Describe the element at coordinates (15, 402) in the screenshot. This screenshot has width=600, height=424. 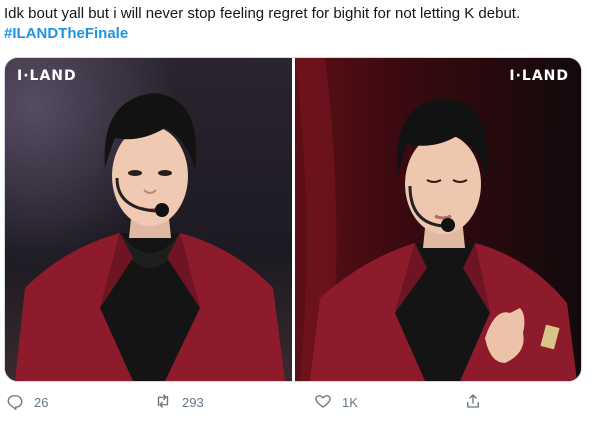
I see `reply-icon` at that location.